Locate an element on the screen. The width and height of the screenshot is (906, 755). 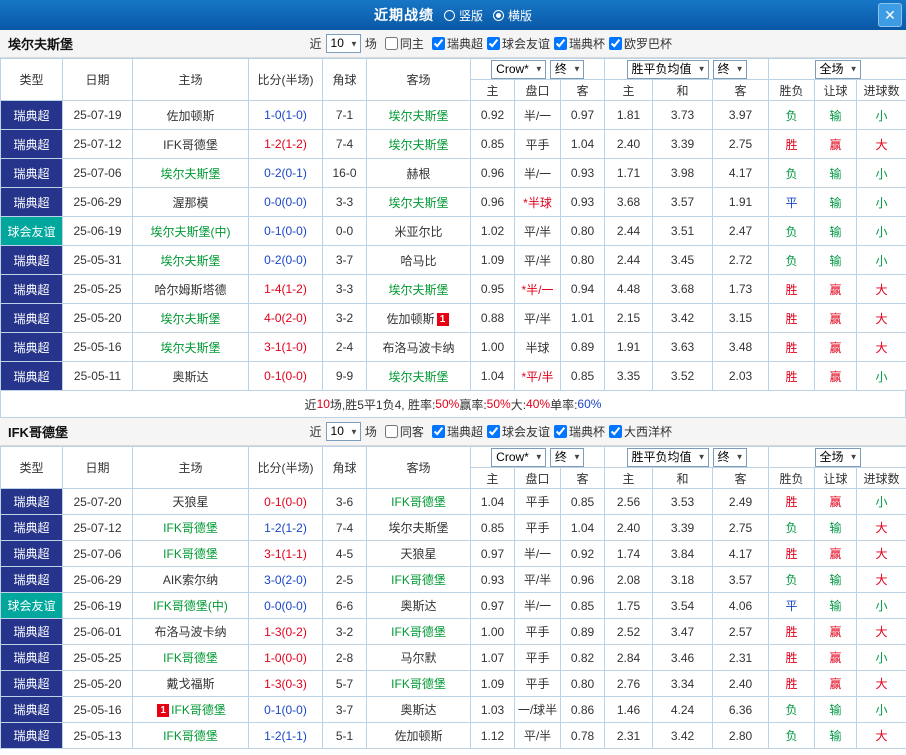
team-link: 埃尔夫斯堡(中) is located at coordinates (191, 232).